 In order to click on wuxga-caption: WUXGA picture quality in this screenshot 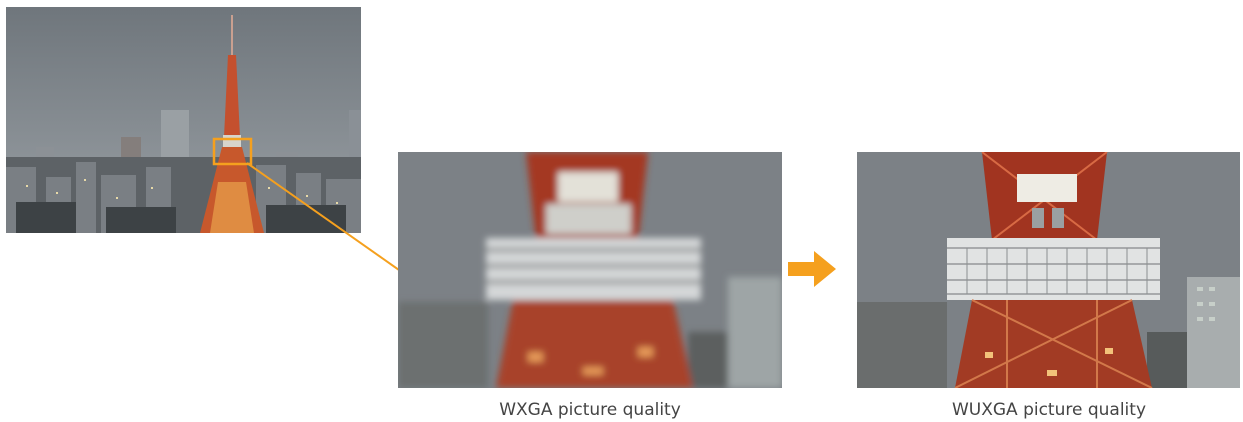, I will do `click(1049, 410)`.